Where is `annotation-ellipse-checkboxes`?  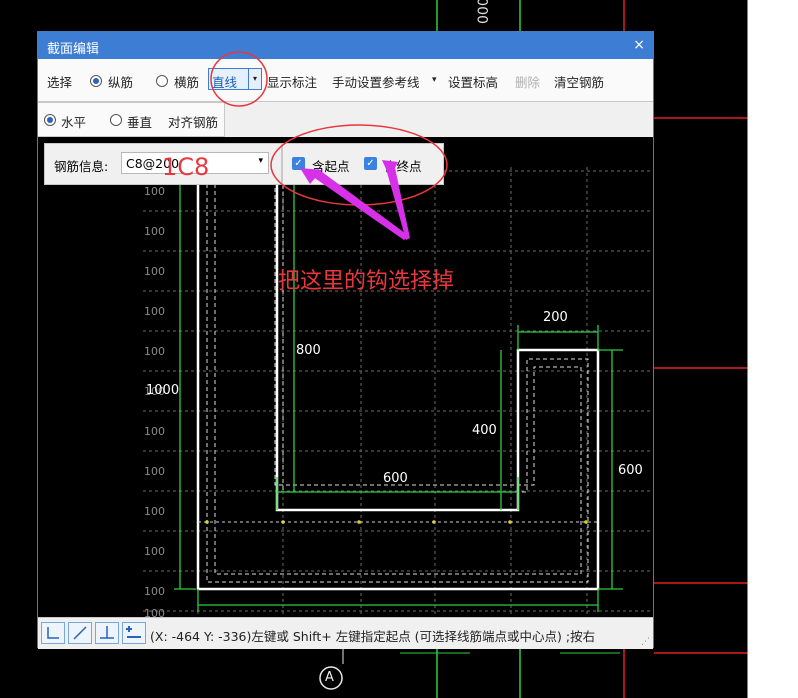 annotation-ellipse-checkboxes is located at coordinates (359, 165).